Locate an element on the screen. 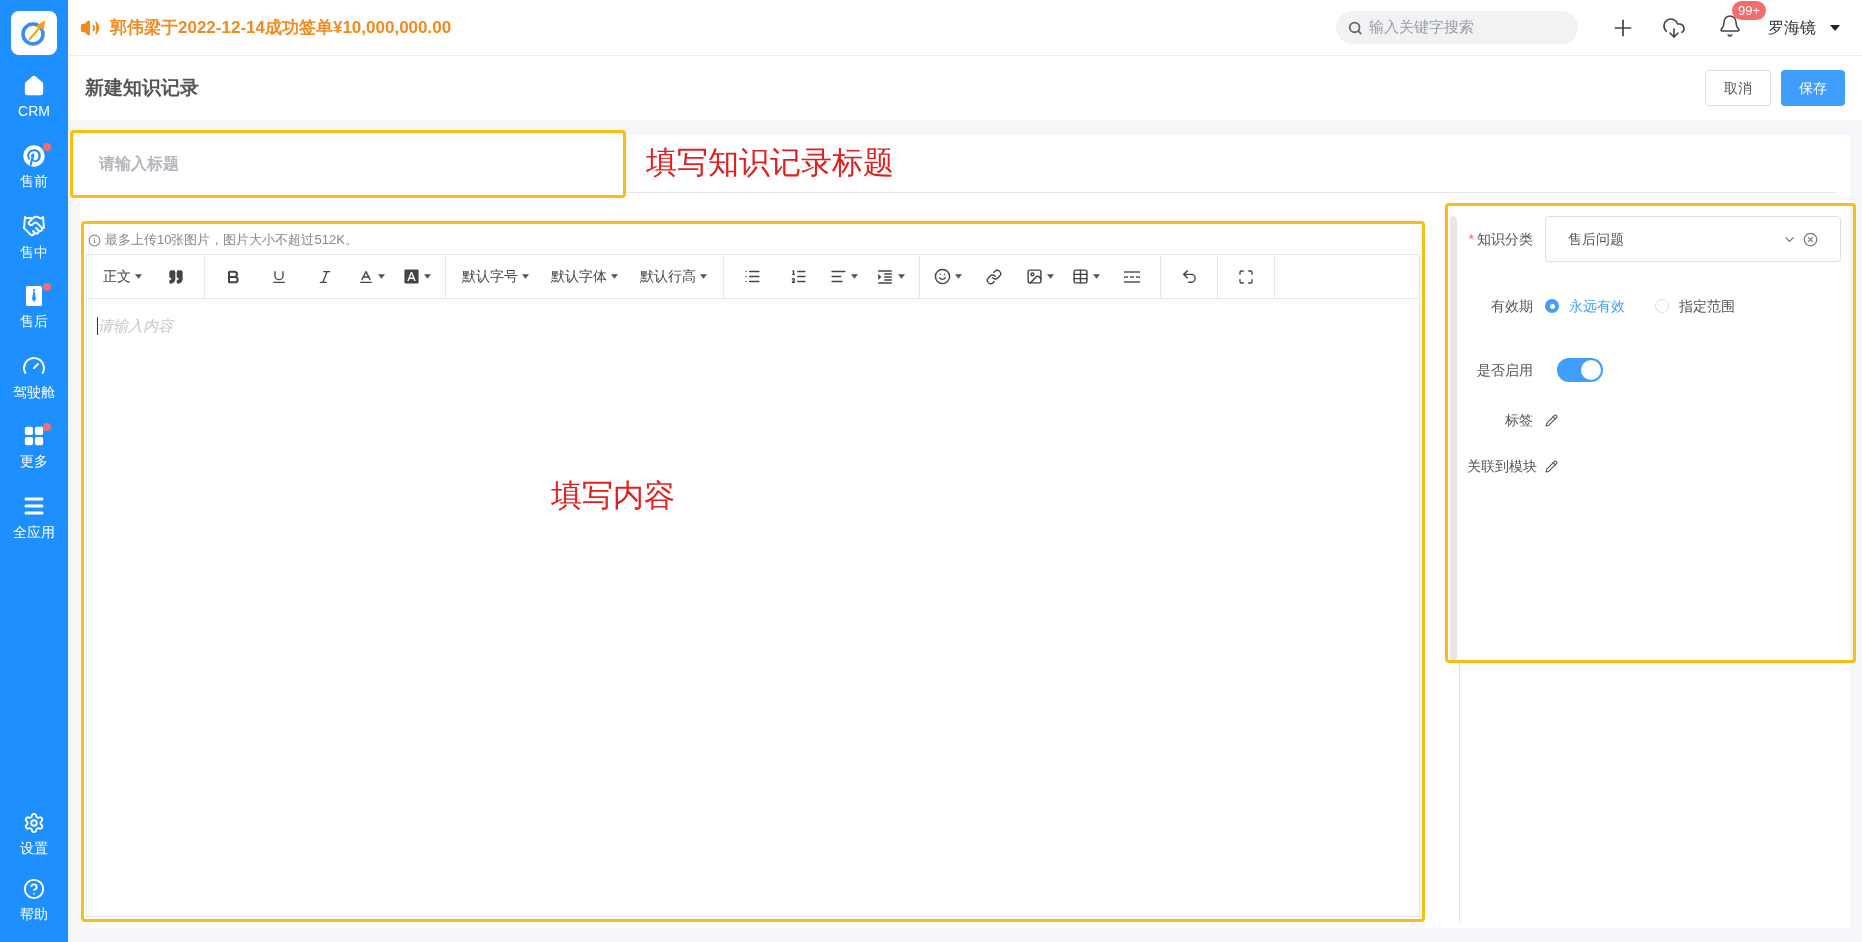 The image size is (1862, 942). radio-option: 指定范围 is located at coordinates (1695, 306).